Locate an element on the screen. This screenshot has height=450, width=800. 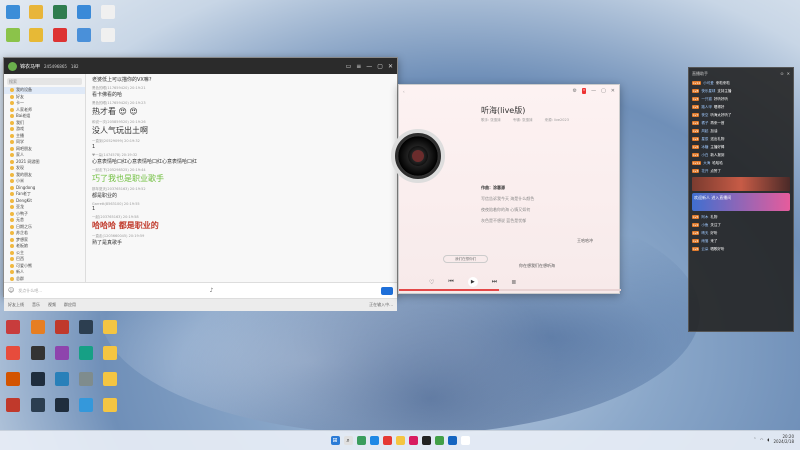
menu-icon: ≡ is located at coordinates (358, 66).